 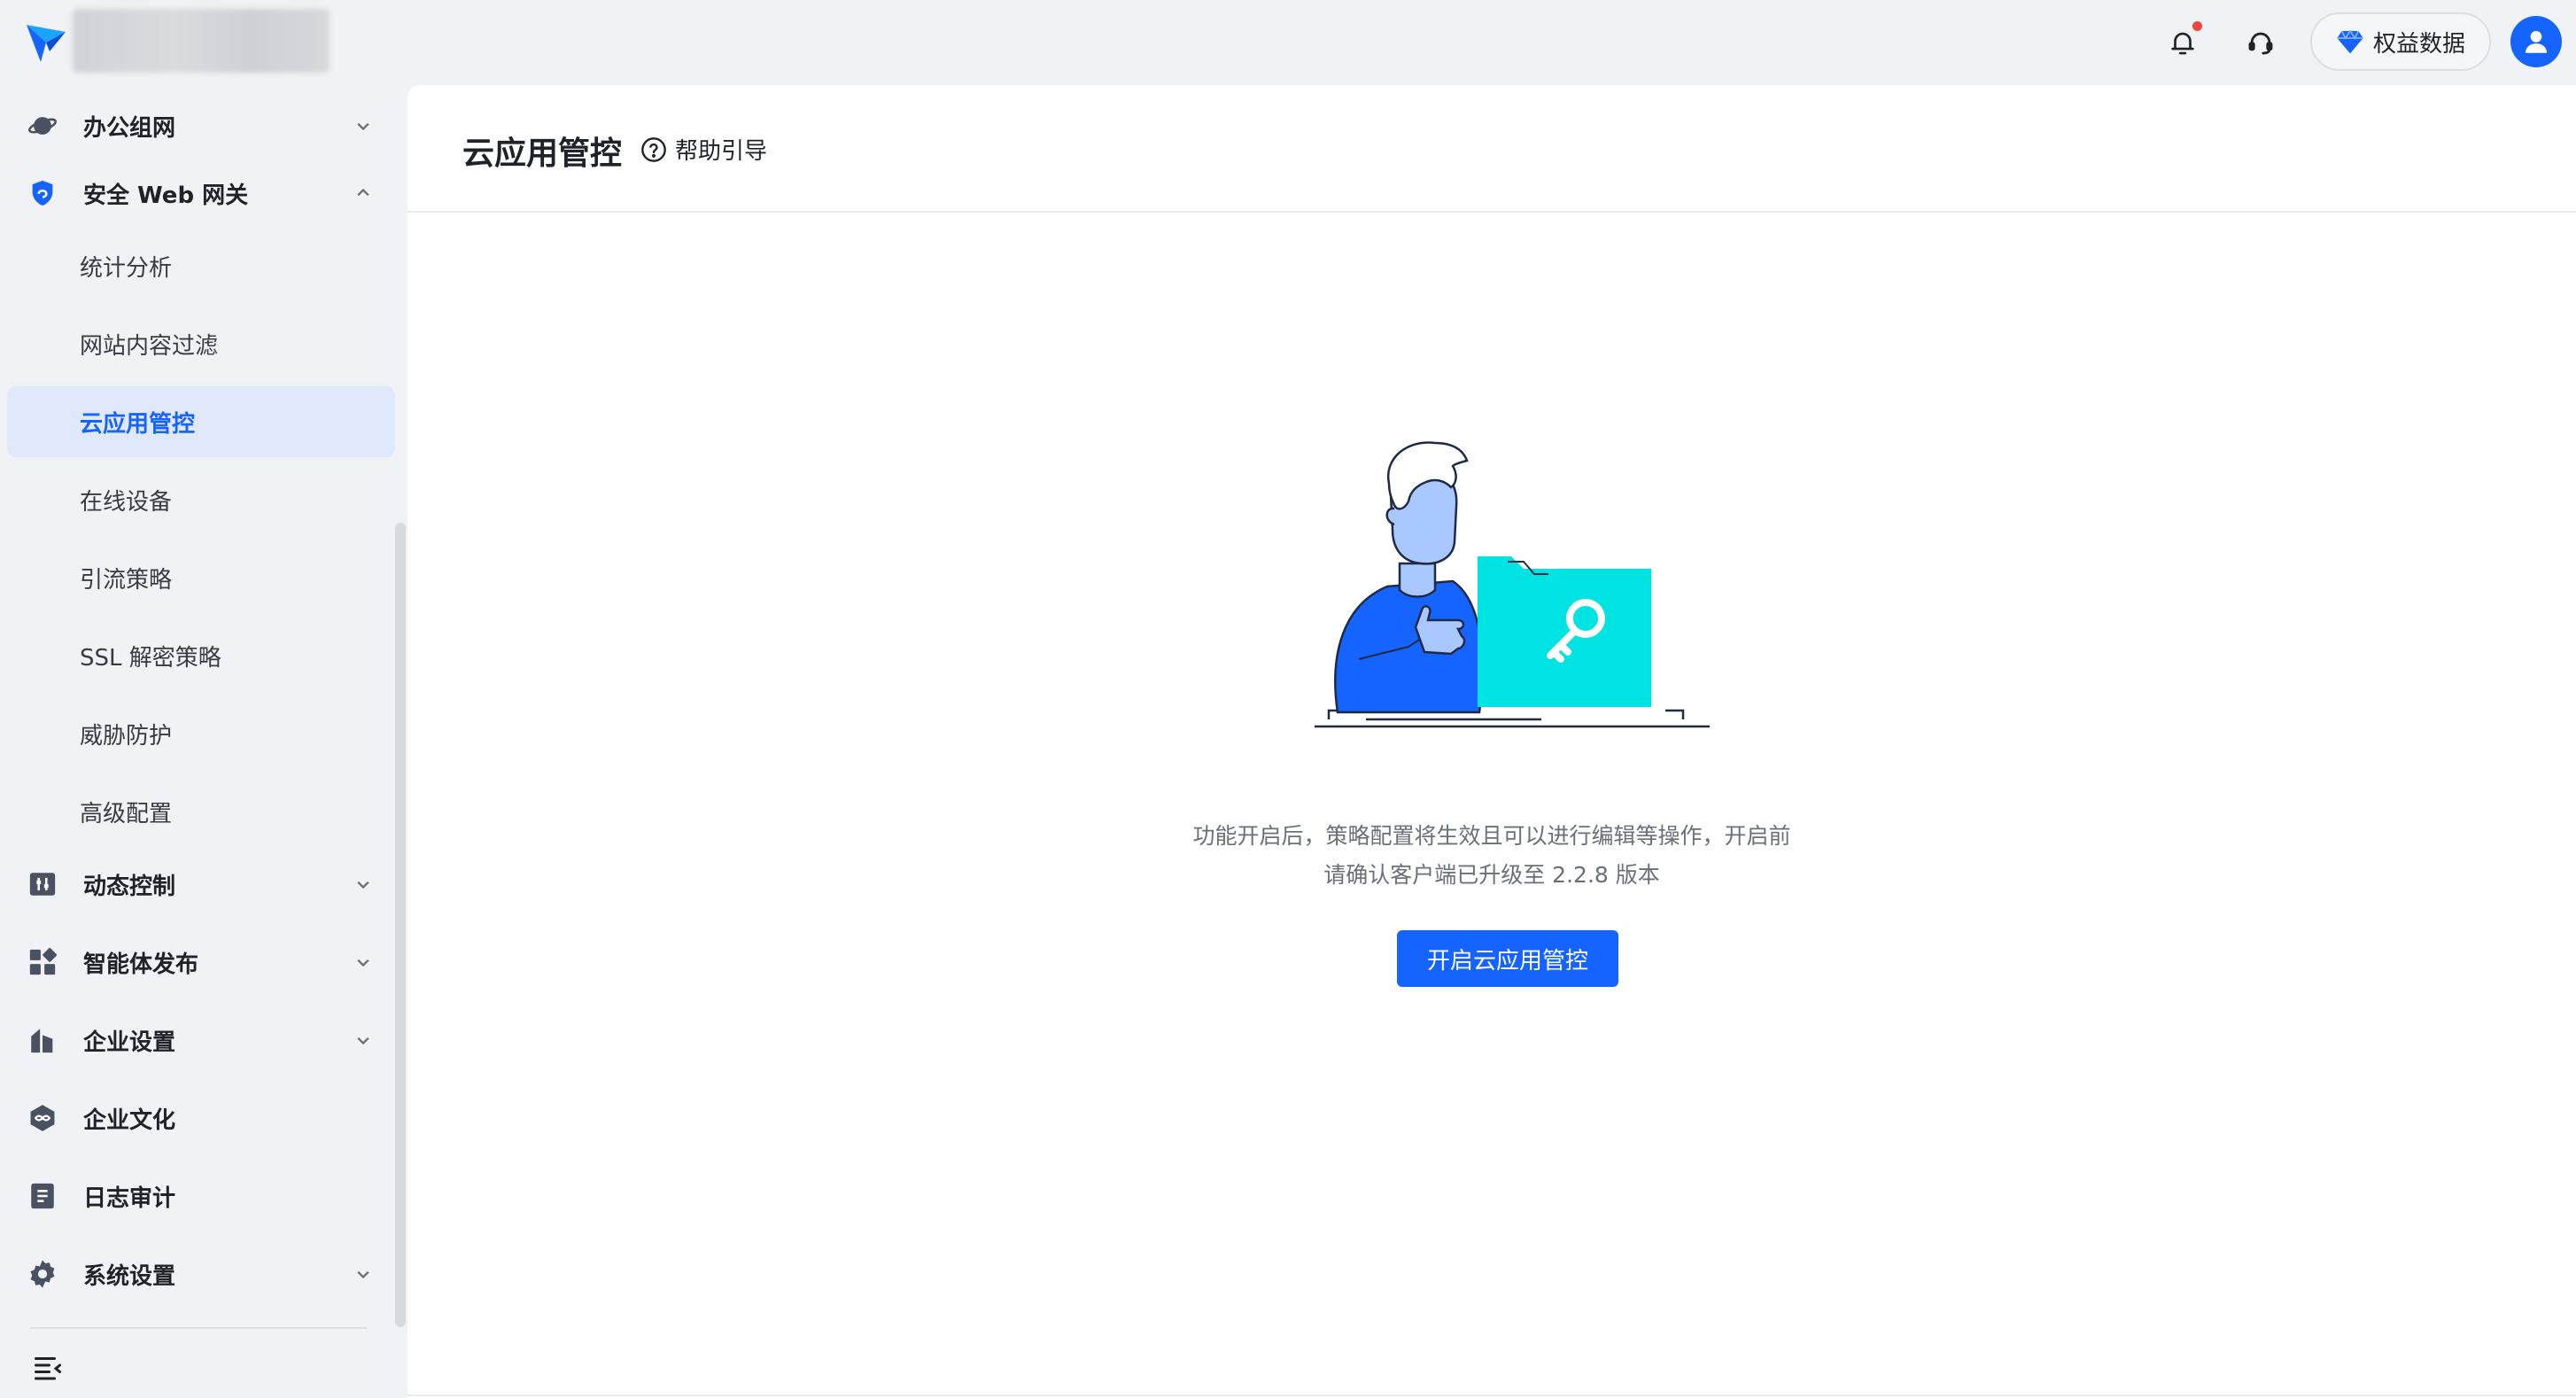 What do you see at coordinates (201, 421) in the screenshot?
I see `sidebar-subitem-cloud-app-control: 云应用管控` at bounding box center [201, 421].